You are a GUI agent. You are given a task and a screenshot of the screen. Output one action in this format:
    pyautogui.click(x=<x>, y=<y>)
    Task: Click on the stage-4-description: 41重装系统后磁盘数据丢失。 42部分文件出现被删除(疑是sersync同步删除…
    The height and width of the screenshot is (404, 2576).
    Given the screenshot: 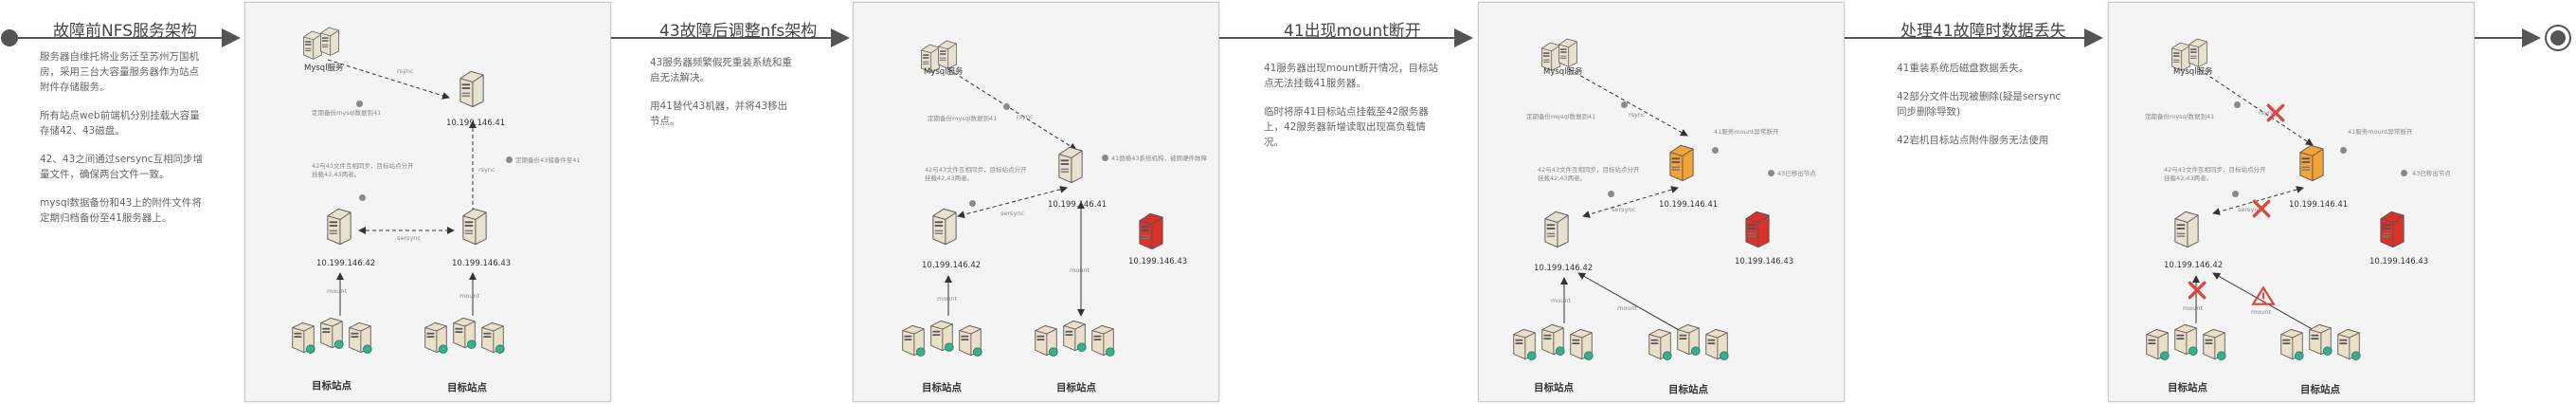 What is the action you would take?
    pyautogui.click(x=1982, y=111)
    